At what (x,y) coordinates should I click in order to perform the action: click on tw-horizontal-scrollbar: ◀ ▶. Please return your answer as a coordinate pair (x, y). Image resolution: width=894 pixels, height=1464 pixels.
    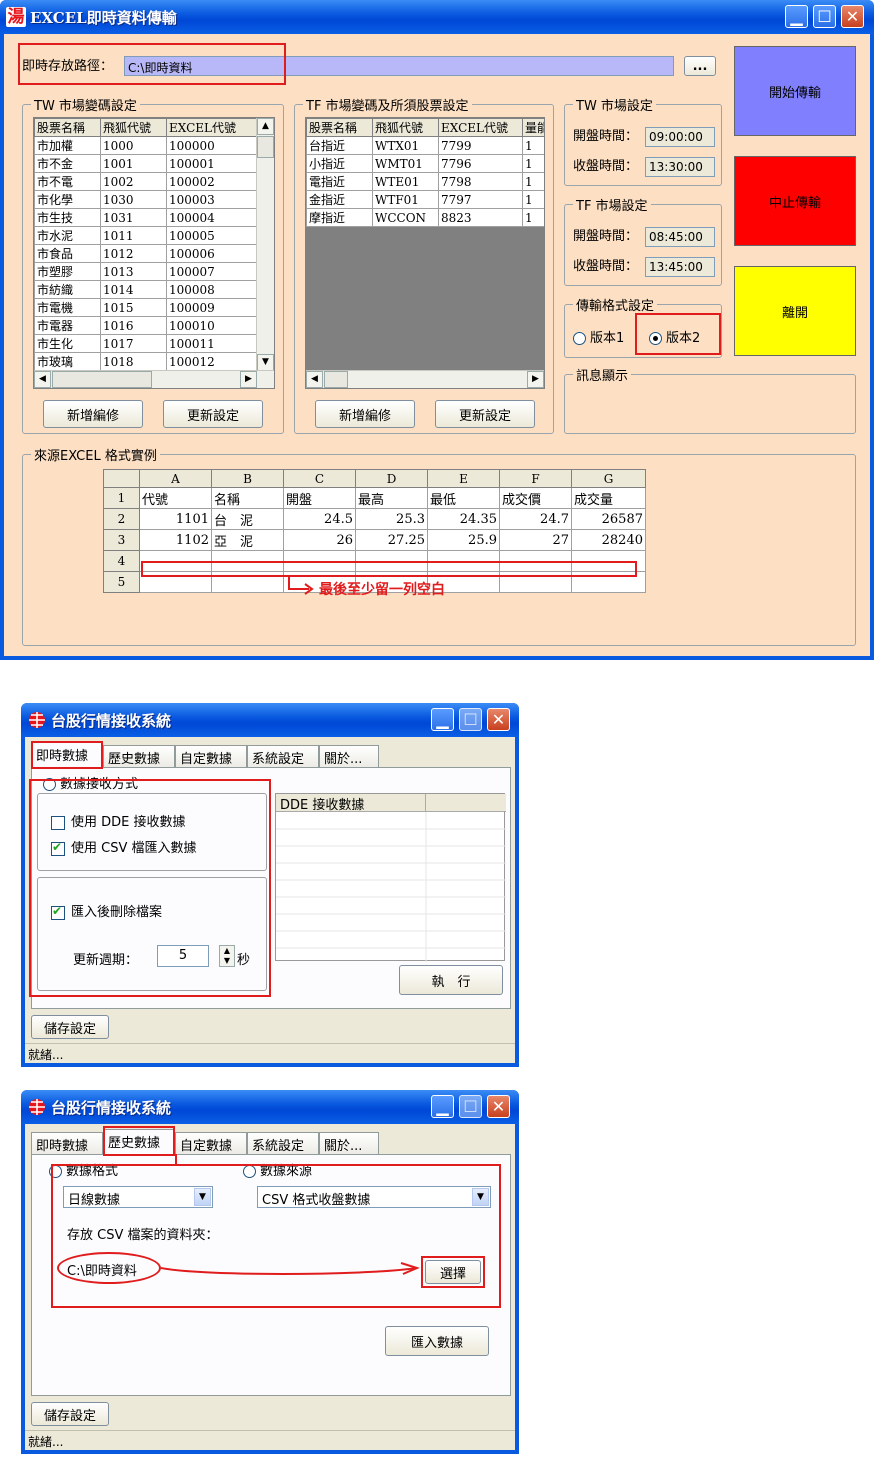
    Looking at the image, I should click on (154, 379).